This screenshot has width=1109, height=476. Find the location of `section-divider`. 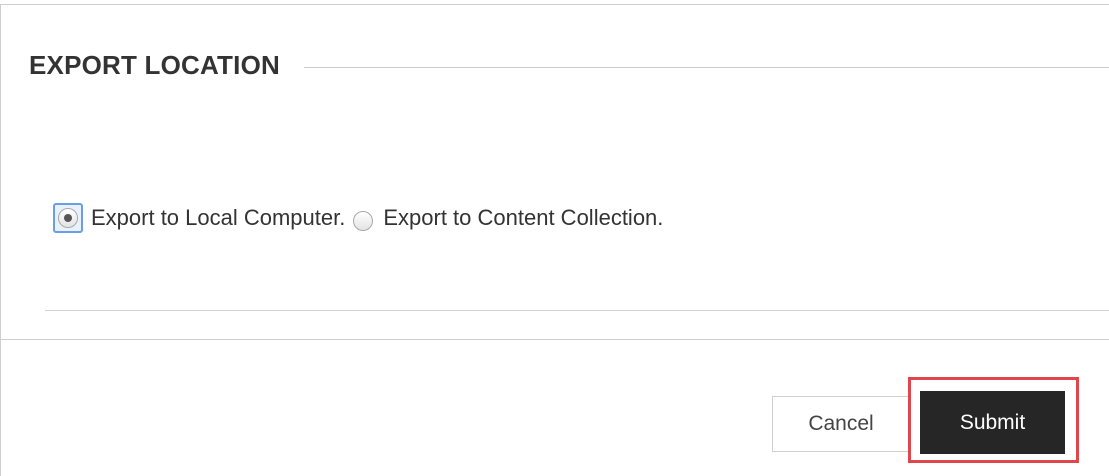

section-divider is located at coordinates (706, 67).